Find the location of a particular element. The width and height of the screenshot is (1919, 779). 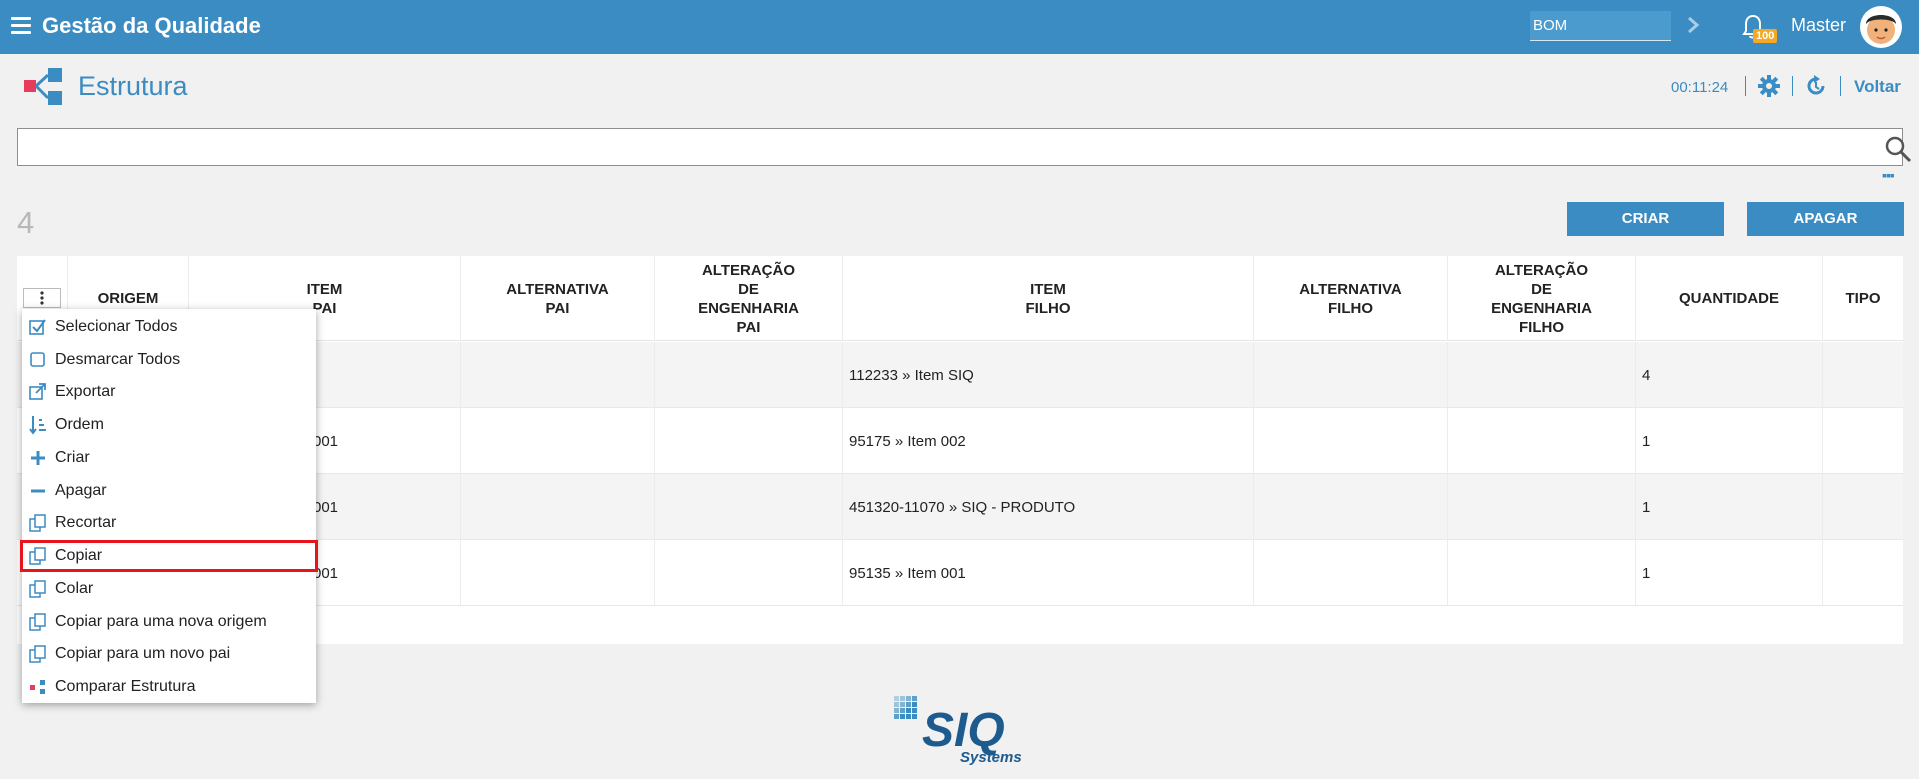

create-button: CRIAR is located at coordinates (1645, 219).